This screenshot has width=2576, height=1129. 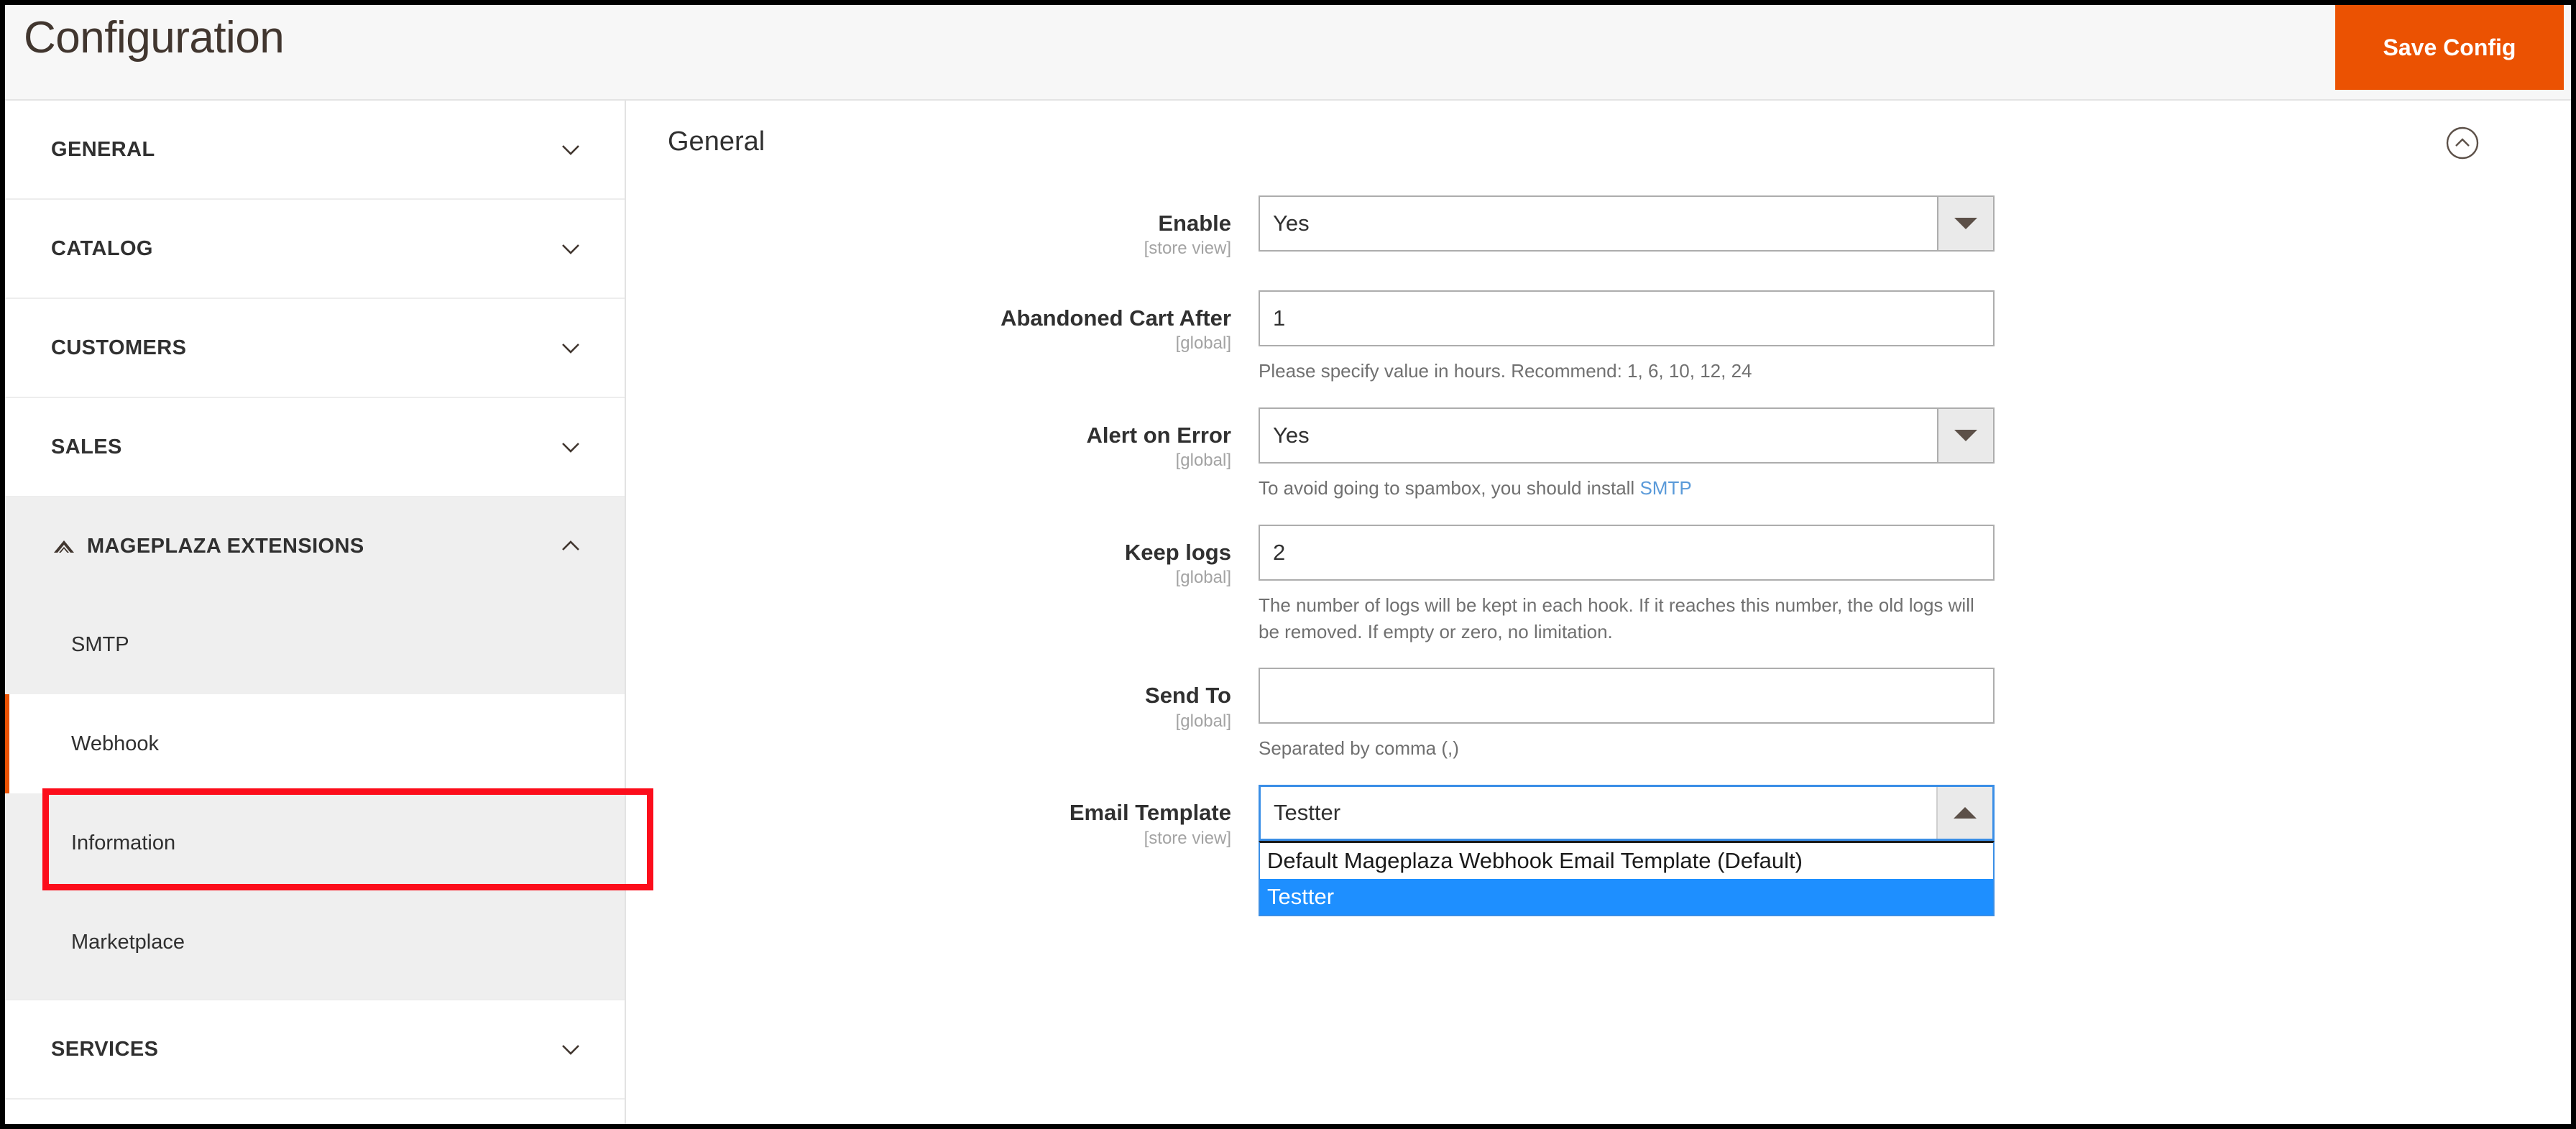 What do you see at coordinates (1115, 318) in the screenshot?
I see `label-text: Abandoned Cart After` at bounding box center [1115, 318].